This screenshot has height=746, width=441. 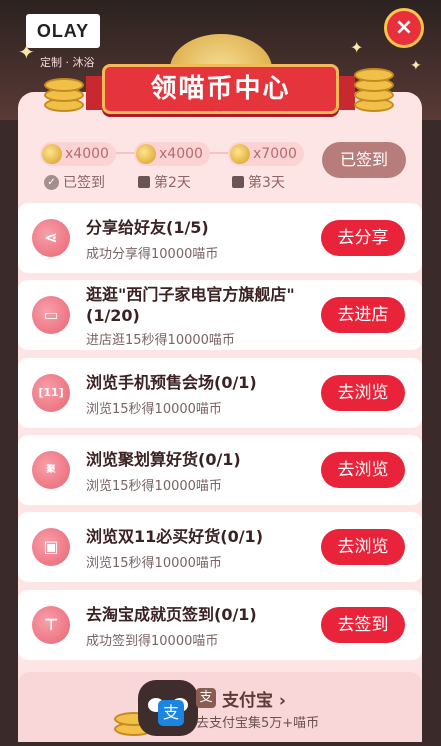 I want to click on brand-logo: OLAY, so click(x=63, y=31).